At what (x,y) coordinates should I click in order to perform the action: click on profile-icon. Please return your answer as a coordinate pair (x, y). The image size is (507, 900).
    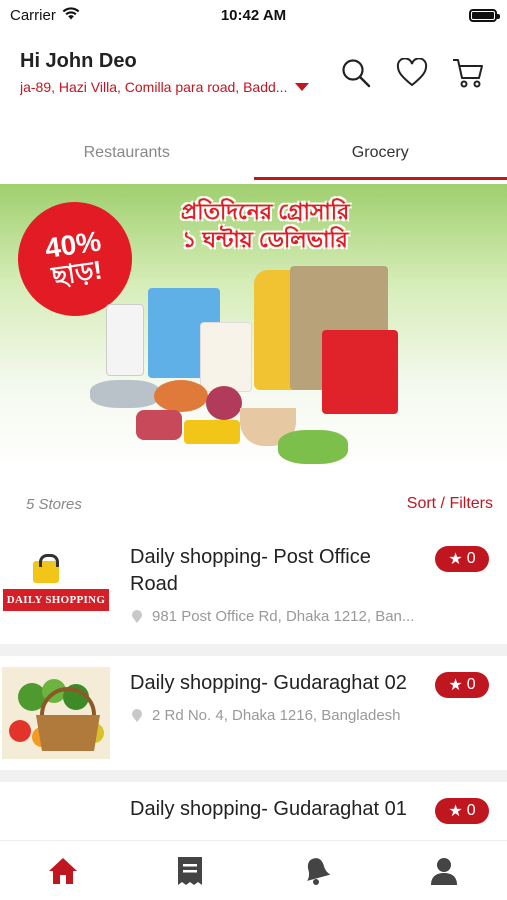
    Looking at the image, I should click on (444, 871).